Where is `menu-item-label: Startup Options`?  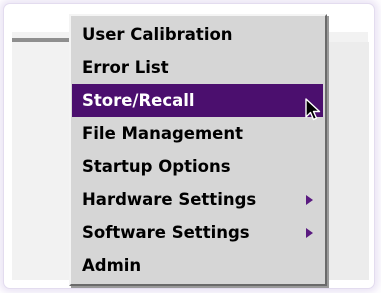
menu-item-label: Startup Options is located at coordinates (156, 166).